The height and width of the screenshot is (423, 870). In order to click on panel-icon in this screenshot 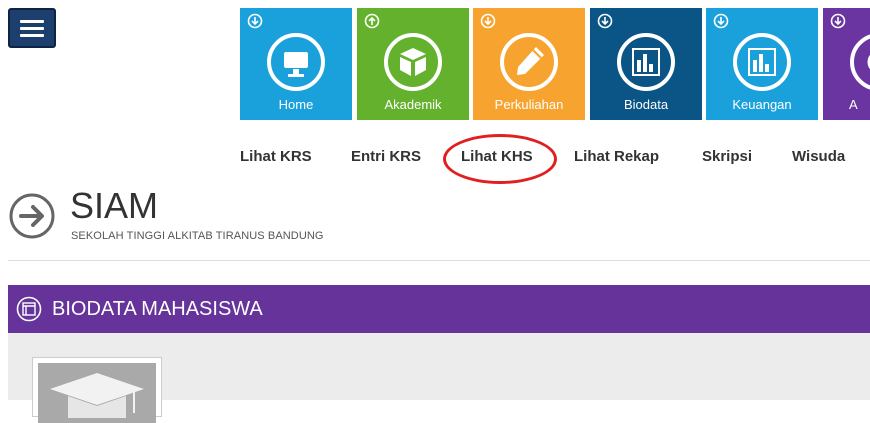, I will do `click(29, 309)`.